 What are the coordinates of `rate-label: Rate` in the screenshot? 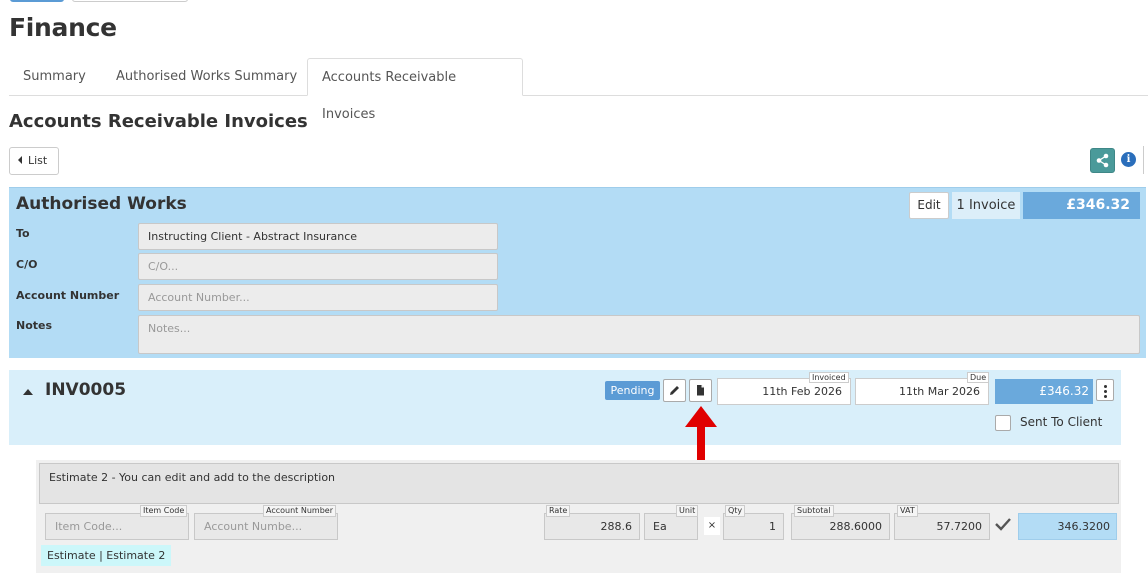 It's located at (558, 511).